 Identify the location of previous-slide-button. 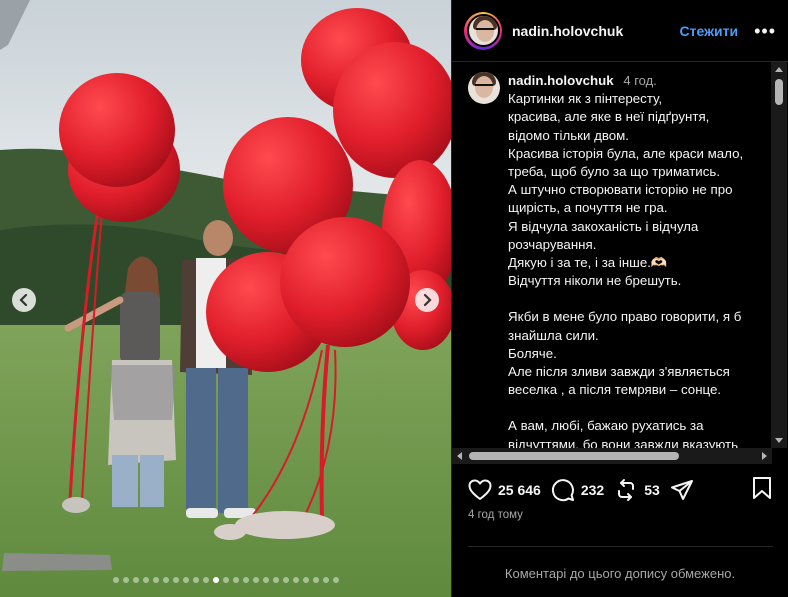
(24, 300).